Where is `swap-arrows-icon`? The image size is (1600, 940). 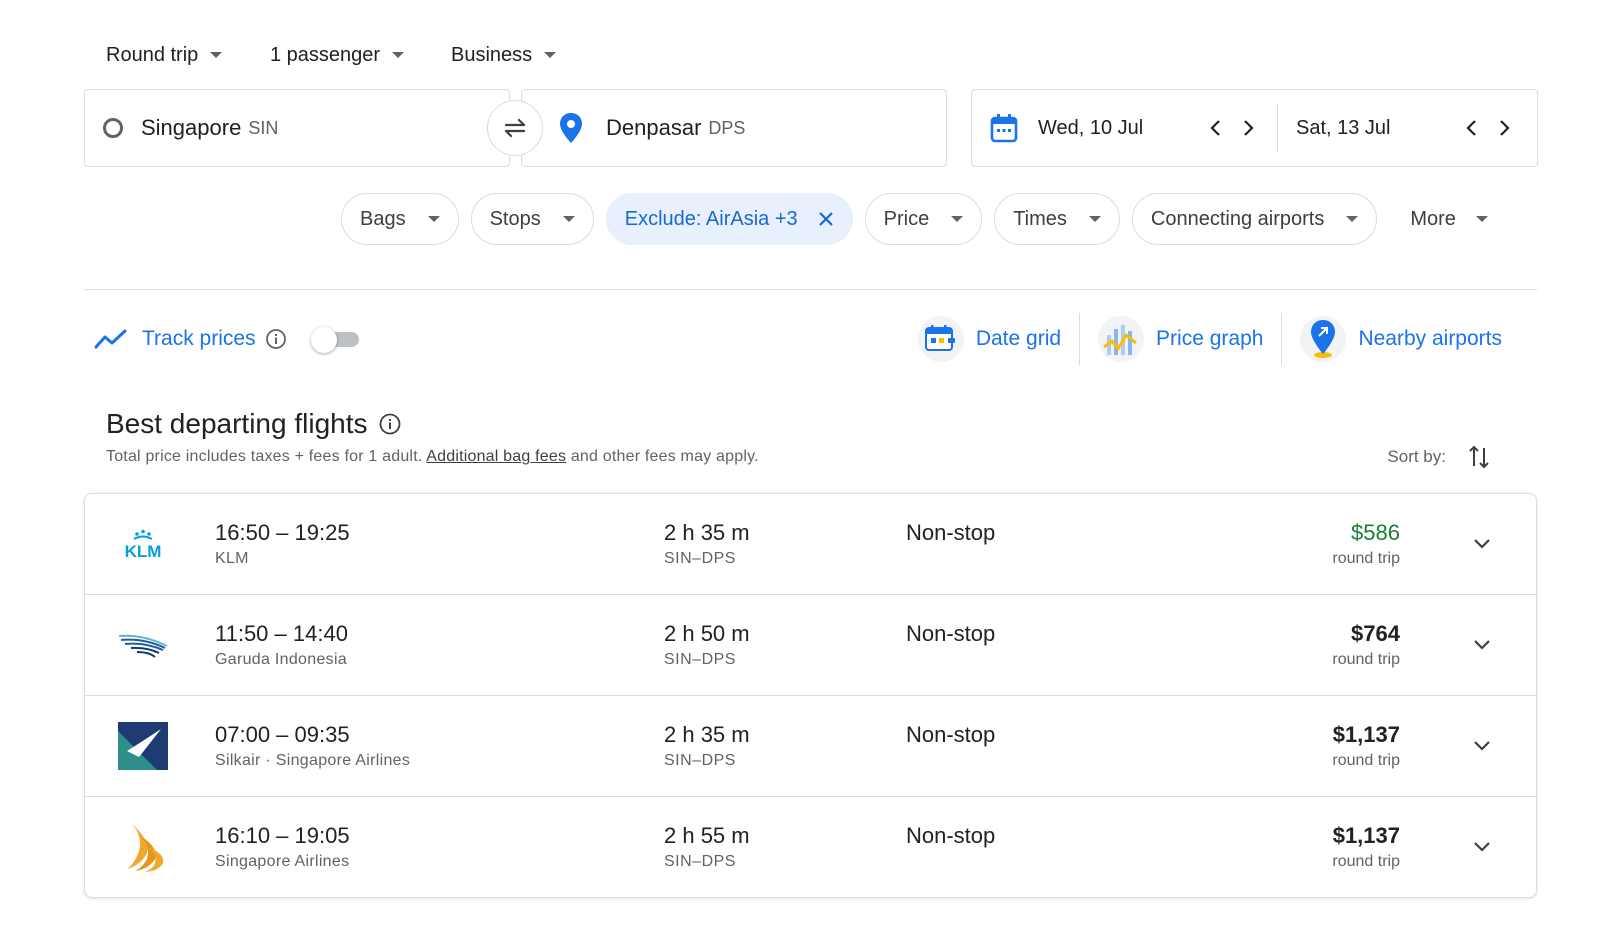
swap-arrows-icon is located at coordinates (515, 128).